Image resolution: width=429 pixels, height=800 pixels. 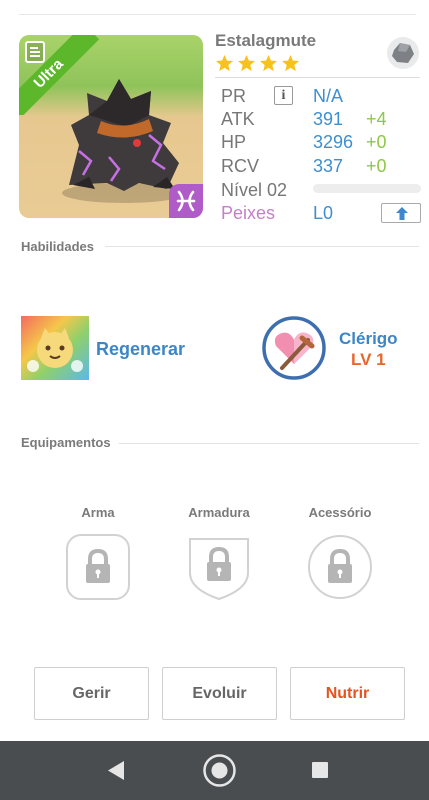 I want to click on rock-icon, so click(x=403, y=53).